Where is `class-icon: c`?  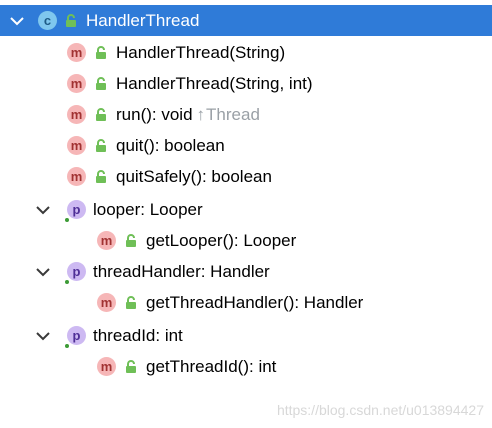 class-icon: c is located at coordinates (47, 20).